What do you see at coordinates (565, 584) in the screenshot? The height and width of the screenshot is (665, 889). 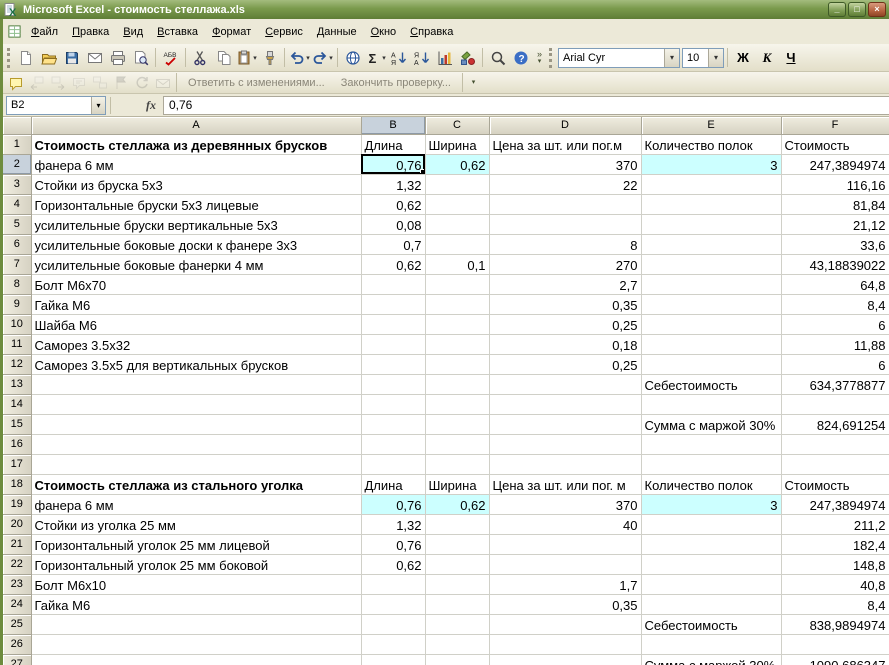 I see `cell-D23: 1,7` at bounding box center [565, 584].